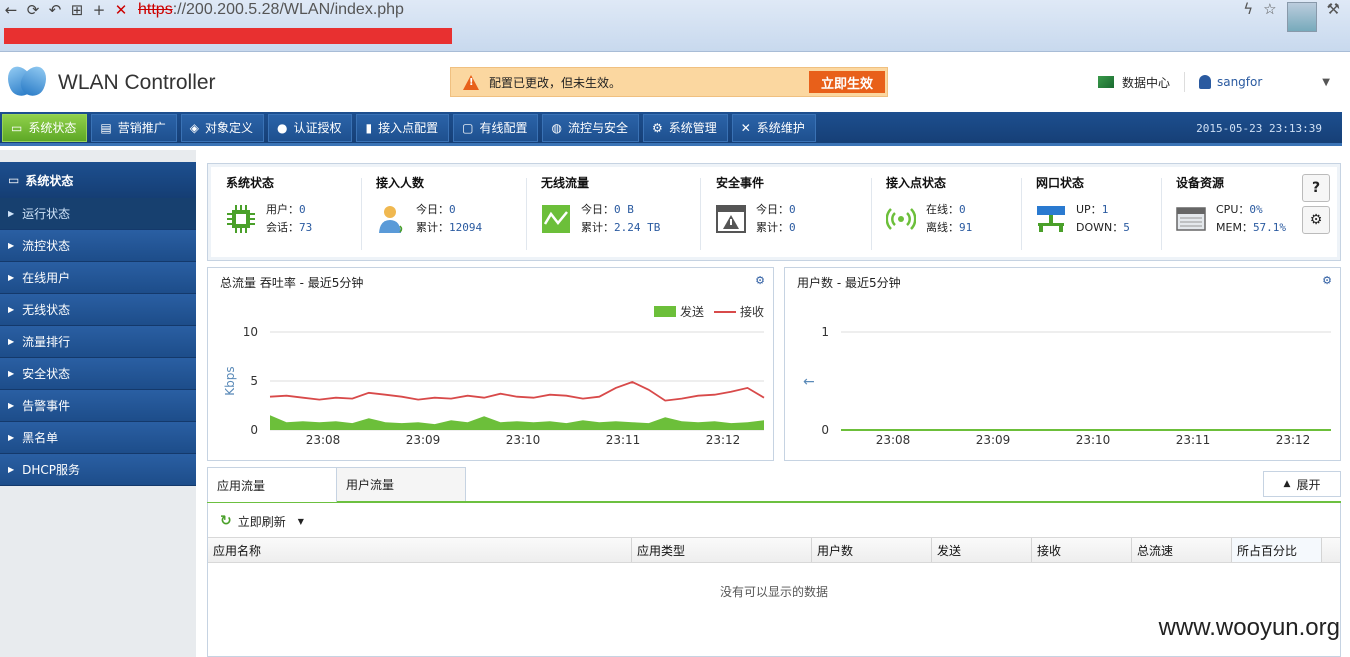 The image size is (1350, 657). Describe the element at coordinates (1269, 16) in the screenshot. I see `star-icon: ☆` at that location.